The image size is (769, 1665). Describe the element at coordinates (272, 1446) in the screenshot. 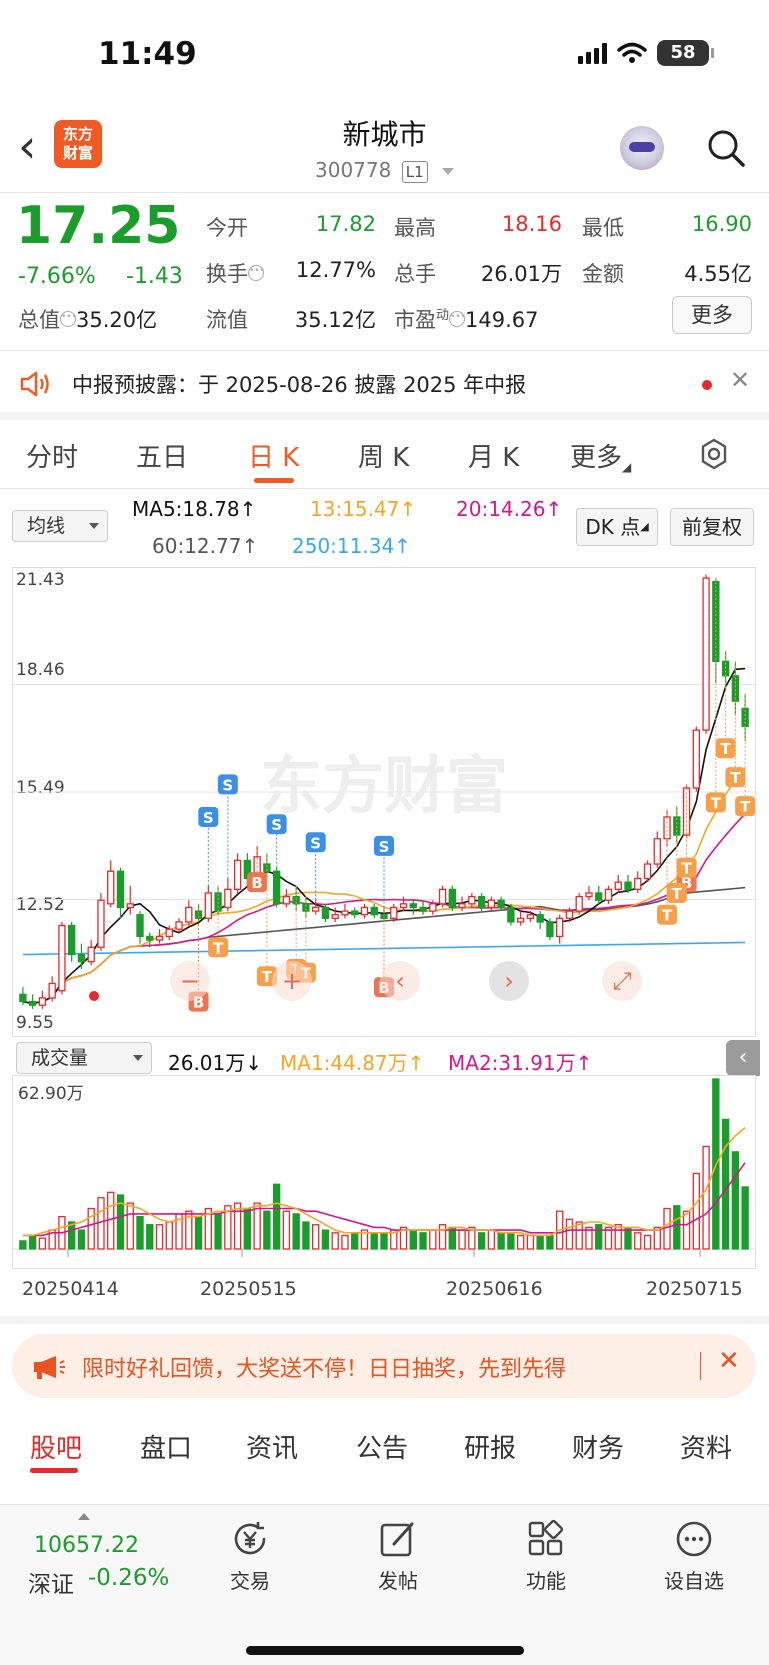

I see `tab-news: 资讯` at that location.